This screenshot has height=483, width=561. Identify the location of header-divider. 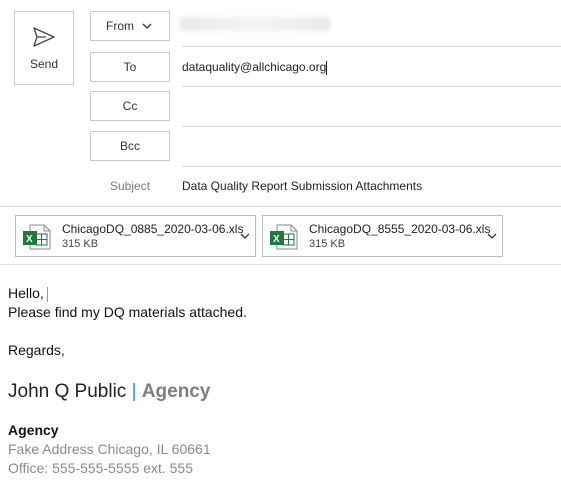
(280, 206).